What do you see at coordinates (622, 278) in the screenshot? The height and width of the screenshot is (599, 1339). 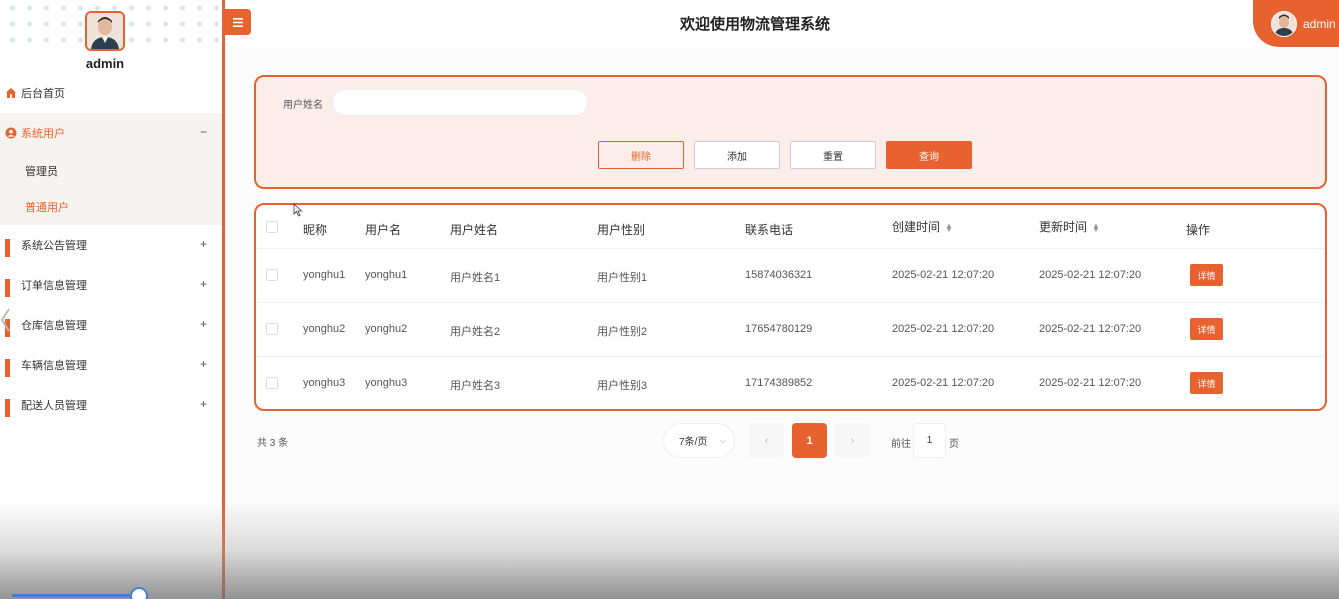 I see `cell-gender: 用户性别1` at bounding box center [622, 278].